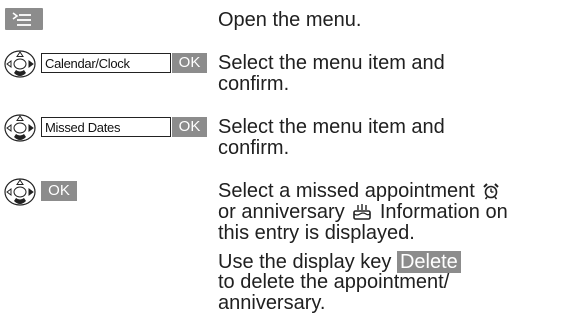 Image resolution: width=562 pixels, height=317 pixels. Describe the element at coordinates (281, 212) in the screenshot. I see `description-text: or anniversary` at that location.